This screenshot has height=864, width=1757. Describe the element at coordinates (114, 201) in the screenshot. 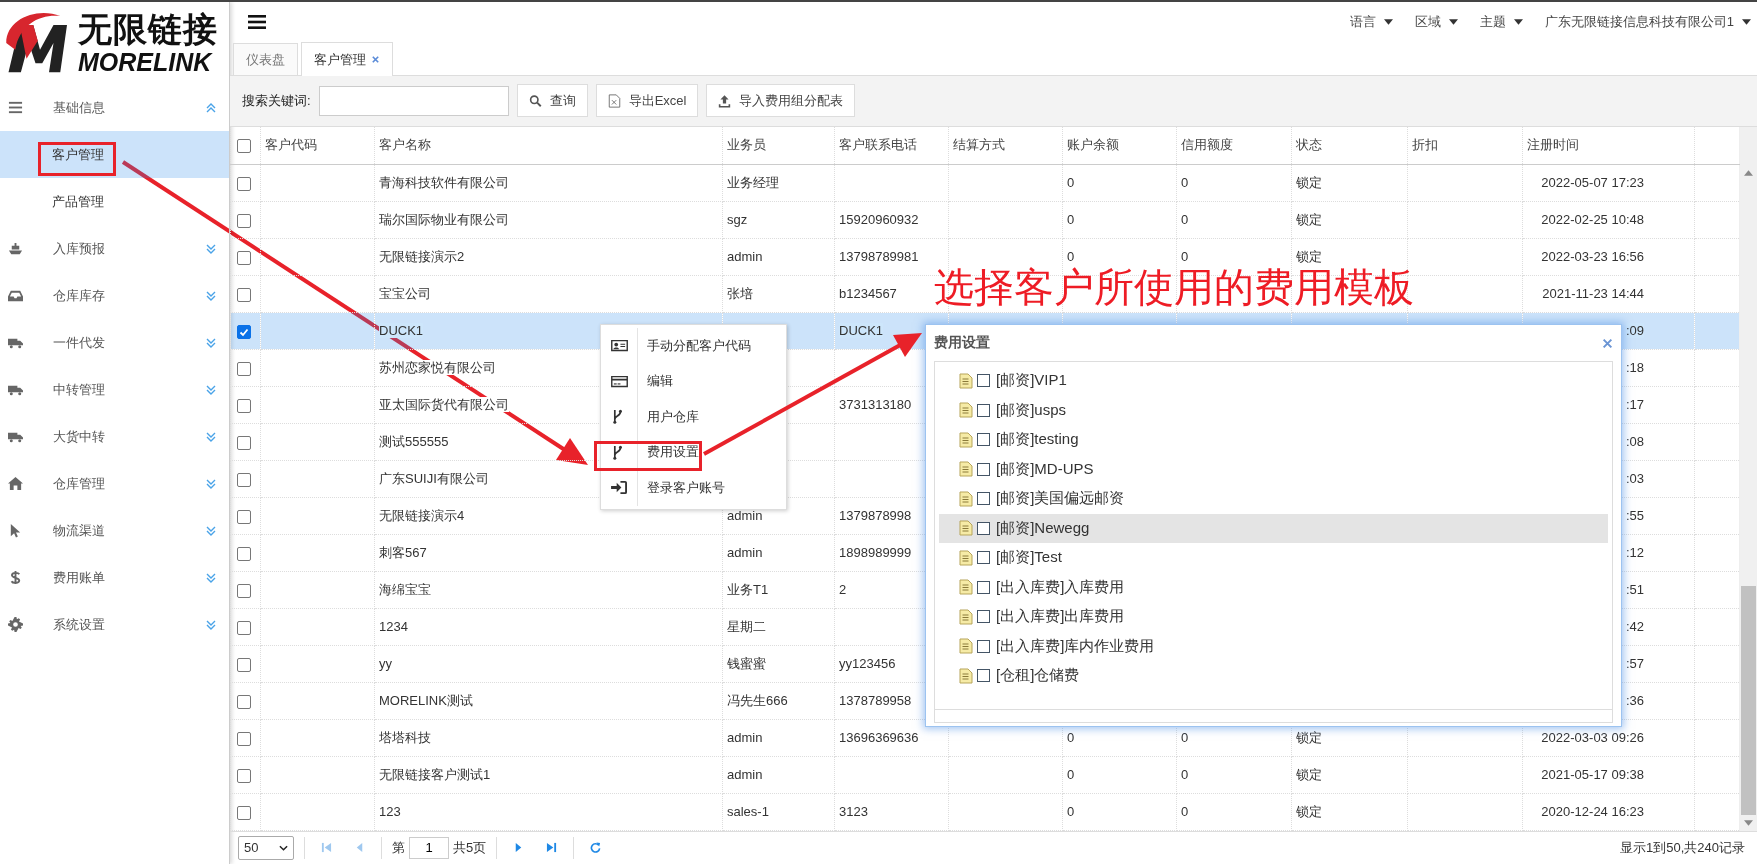

I see `sidebar-subitem: 产品管理` at that location.